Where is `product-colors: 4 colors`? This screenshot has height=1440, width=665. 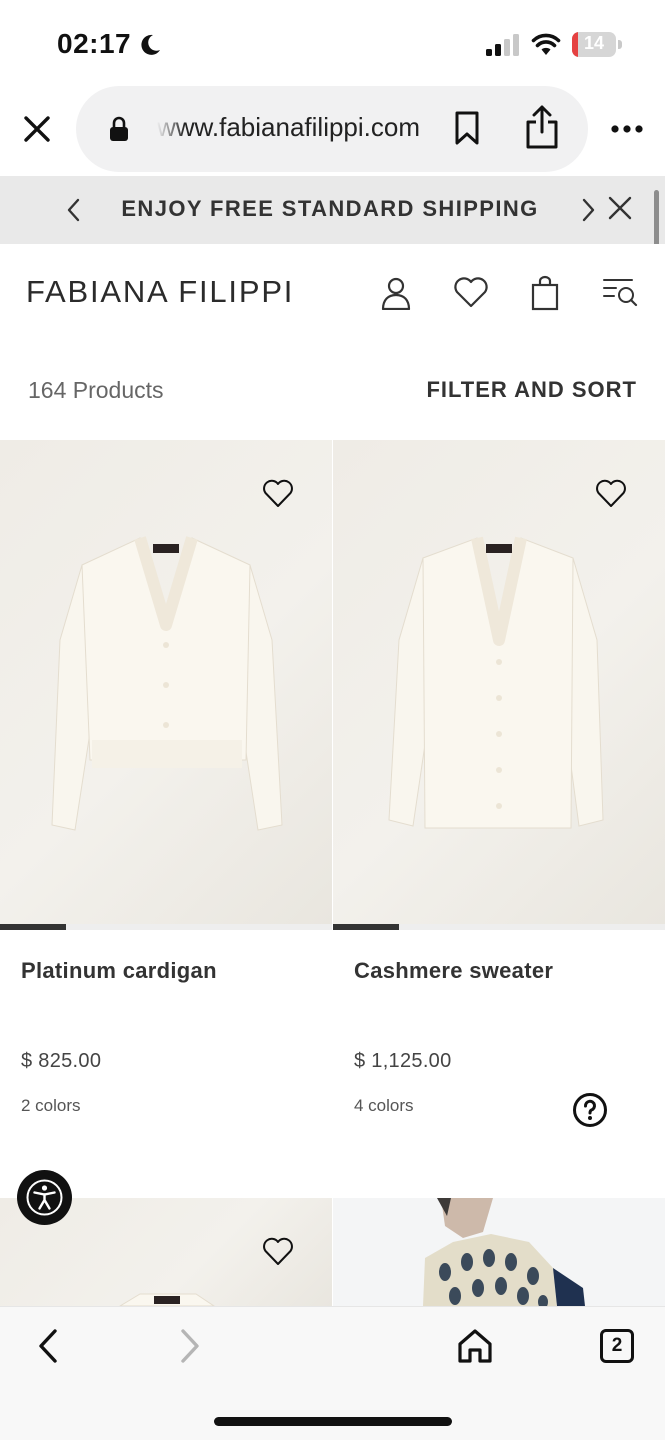
product-colors: 4 colors is located at coordinates (384, 1105).